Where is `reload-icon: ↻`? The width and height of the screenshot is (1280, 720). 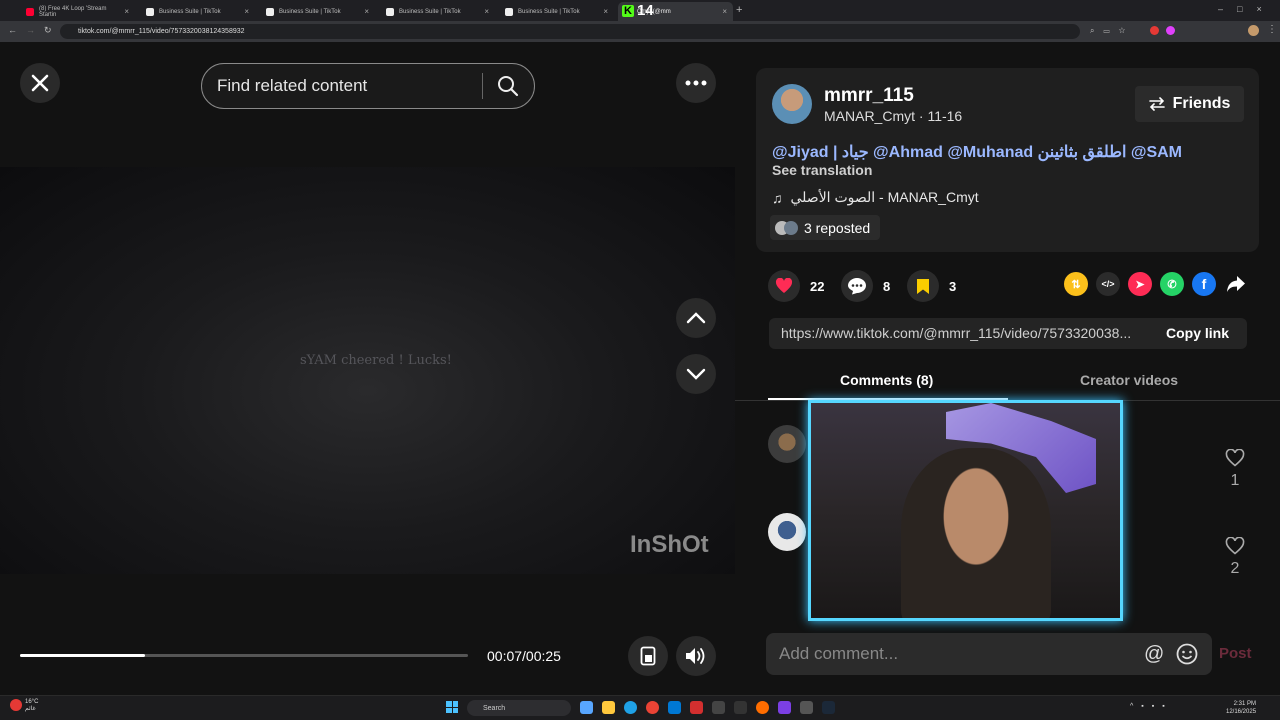 reload-icon: ↻ is located at coordinates (48, 30).